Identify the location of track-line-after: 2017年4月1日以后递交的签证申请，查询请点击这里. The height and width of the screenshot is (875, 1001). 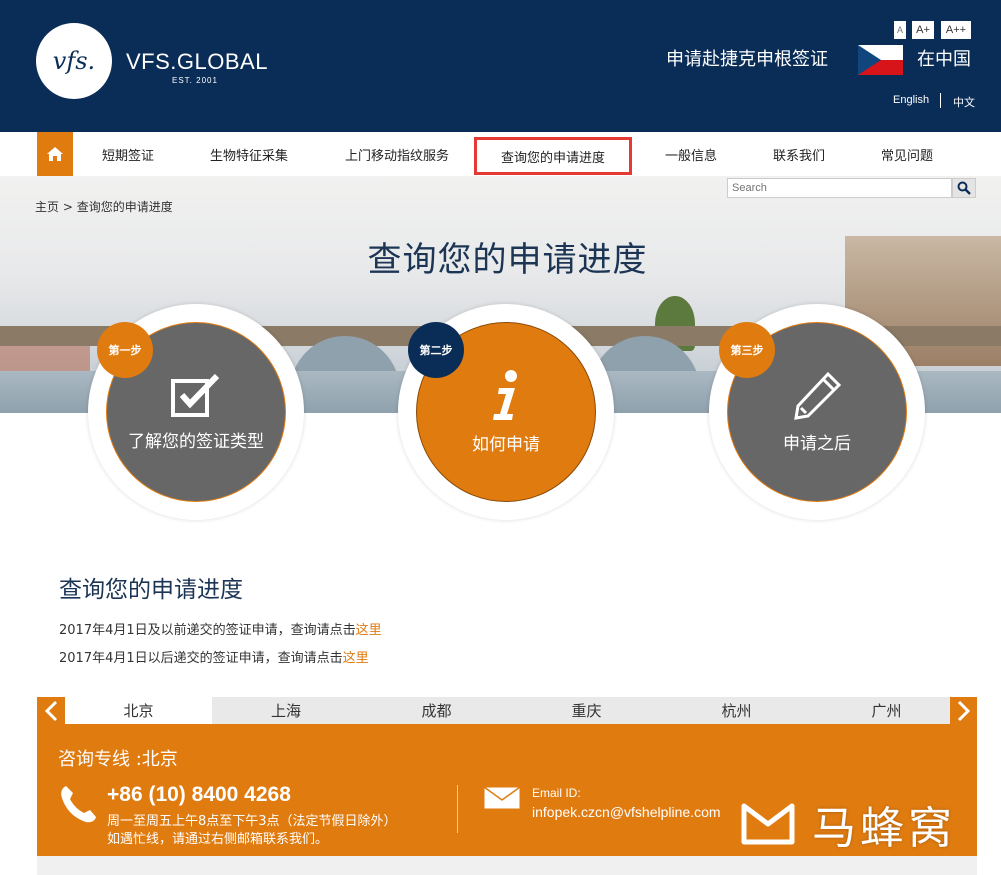
(214, 656).